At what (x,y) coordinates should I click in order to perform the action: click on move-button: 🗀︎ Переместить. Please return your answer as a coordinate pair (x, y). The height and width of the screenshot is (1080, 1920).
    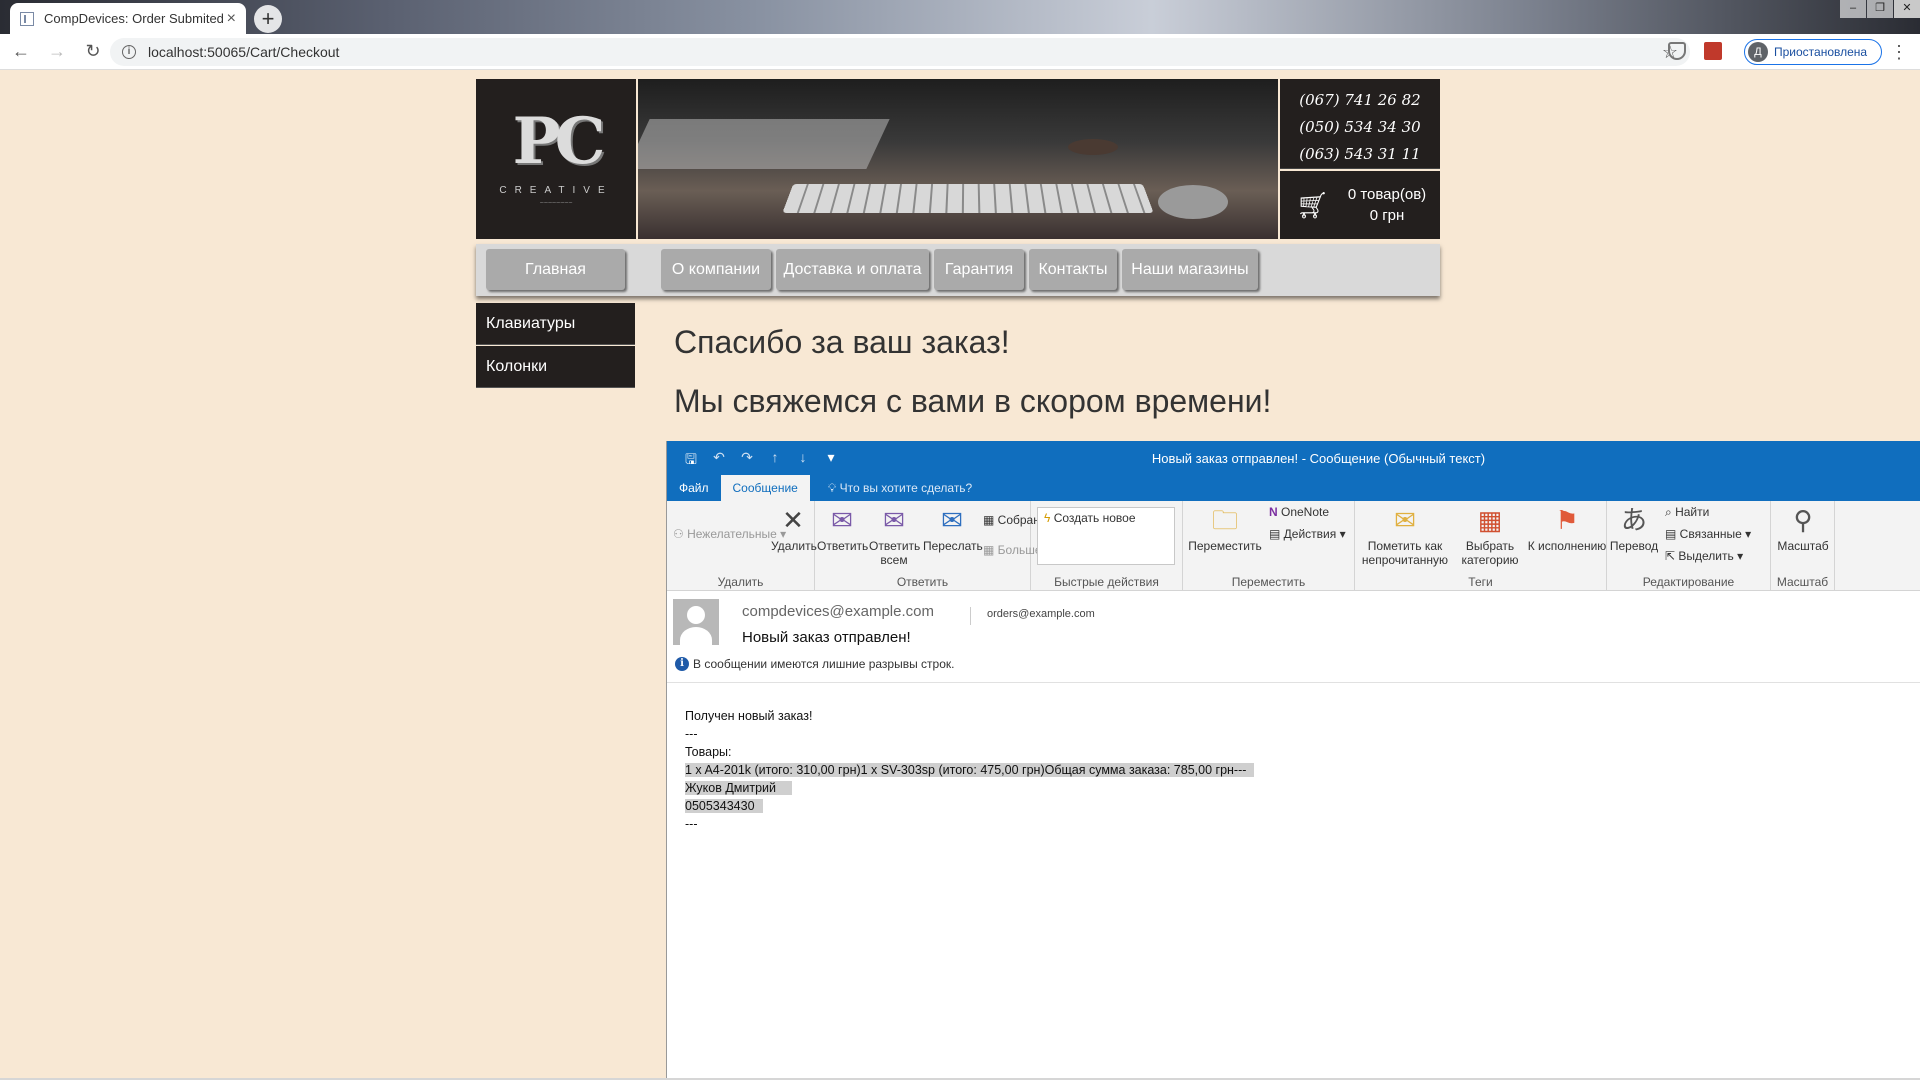
    Looking at the image, I should click on (1225, 529).